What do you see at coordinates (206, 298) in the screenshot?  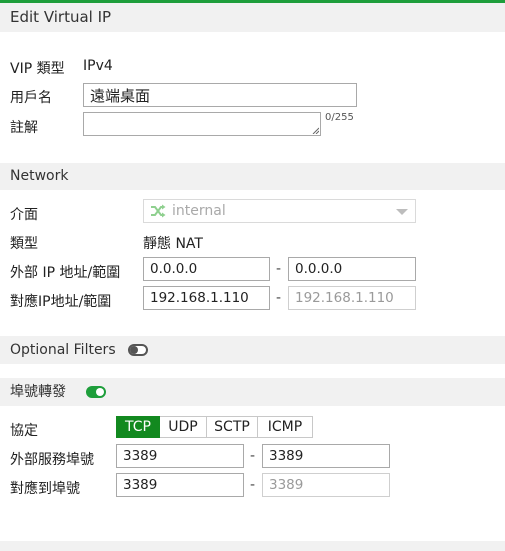 I see `mapped-ip-start-input: 192.168.1.110` at bounding box center [206, 298].